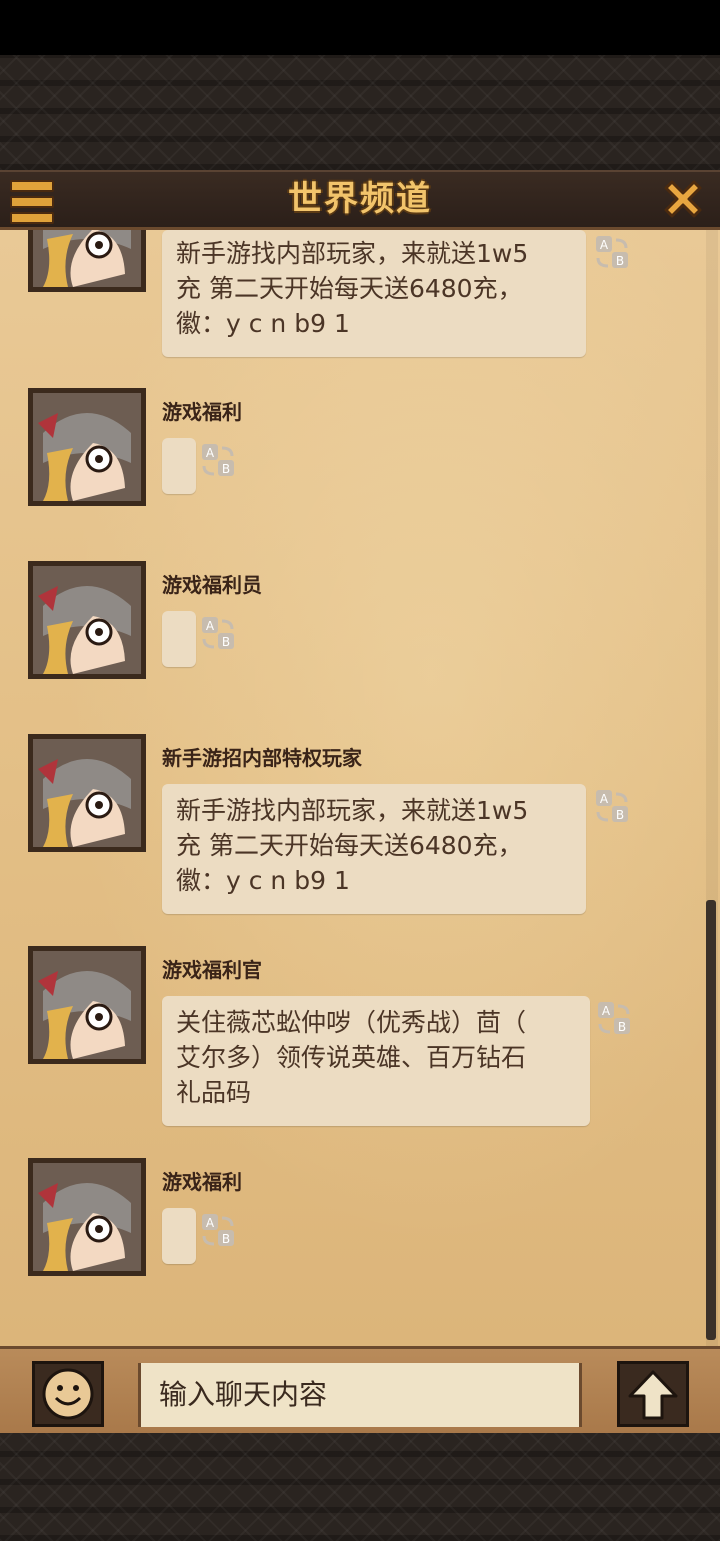 This screenshot has width=720, height=1541. I want to click on close-icon, so click(683, 201).